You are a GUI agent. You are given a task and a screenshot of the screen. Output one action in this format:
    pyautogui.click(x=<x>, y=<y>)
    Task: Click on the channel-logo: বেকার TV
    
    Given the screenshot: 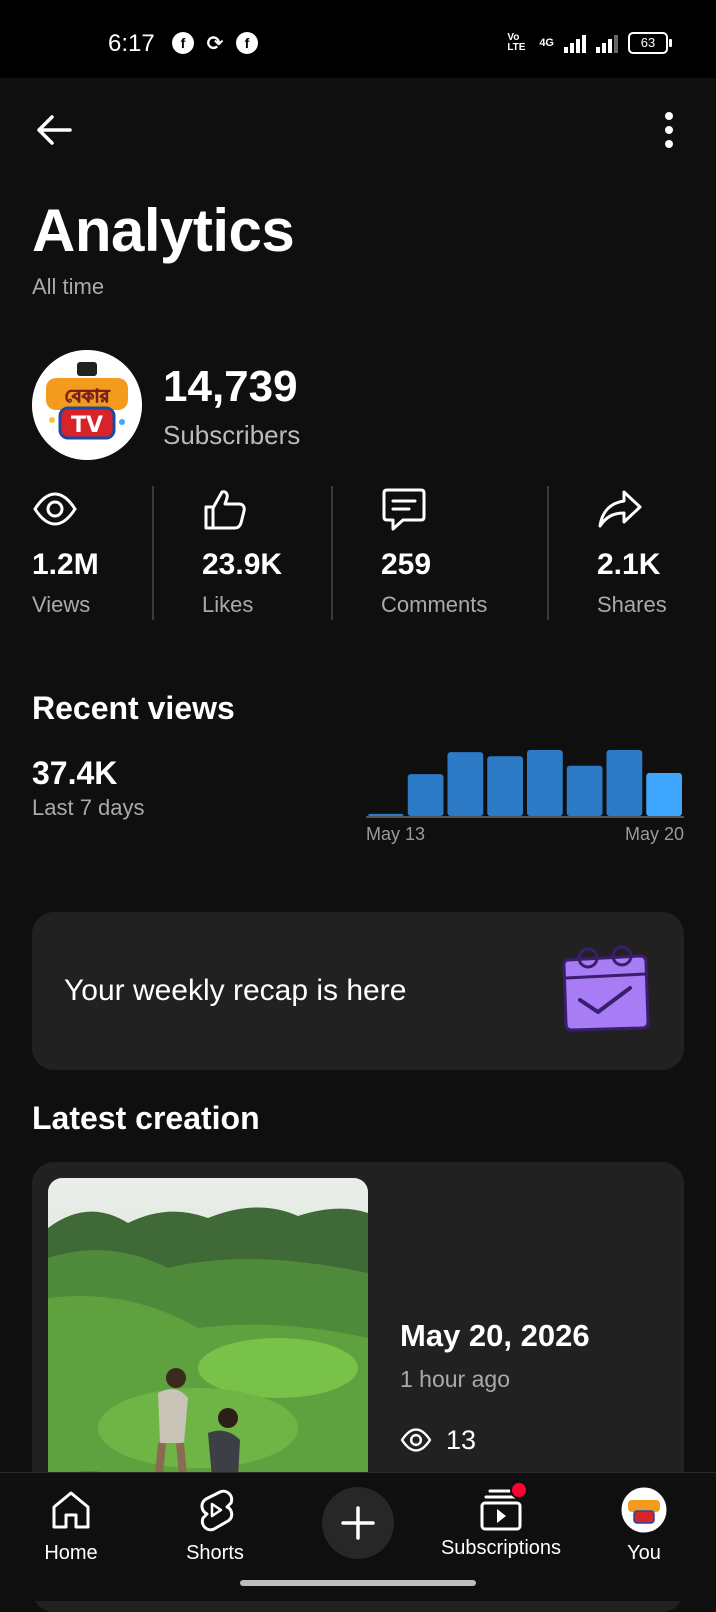 What is the action you would take?
    pyautogui.click(x=87, y=405)
    